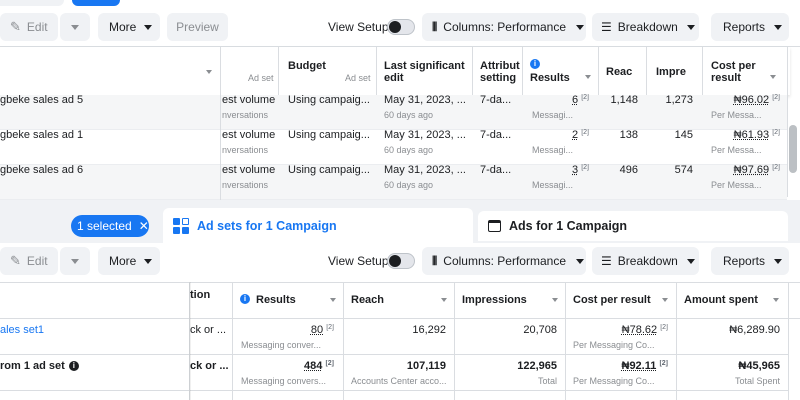 Image resolution: width=800 pixels, height=400 pixels. Describe the element at coordinates (721, 300) in the screenshot. I see `amount-spent-col-header: Amount spent` at that location.